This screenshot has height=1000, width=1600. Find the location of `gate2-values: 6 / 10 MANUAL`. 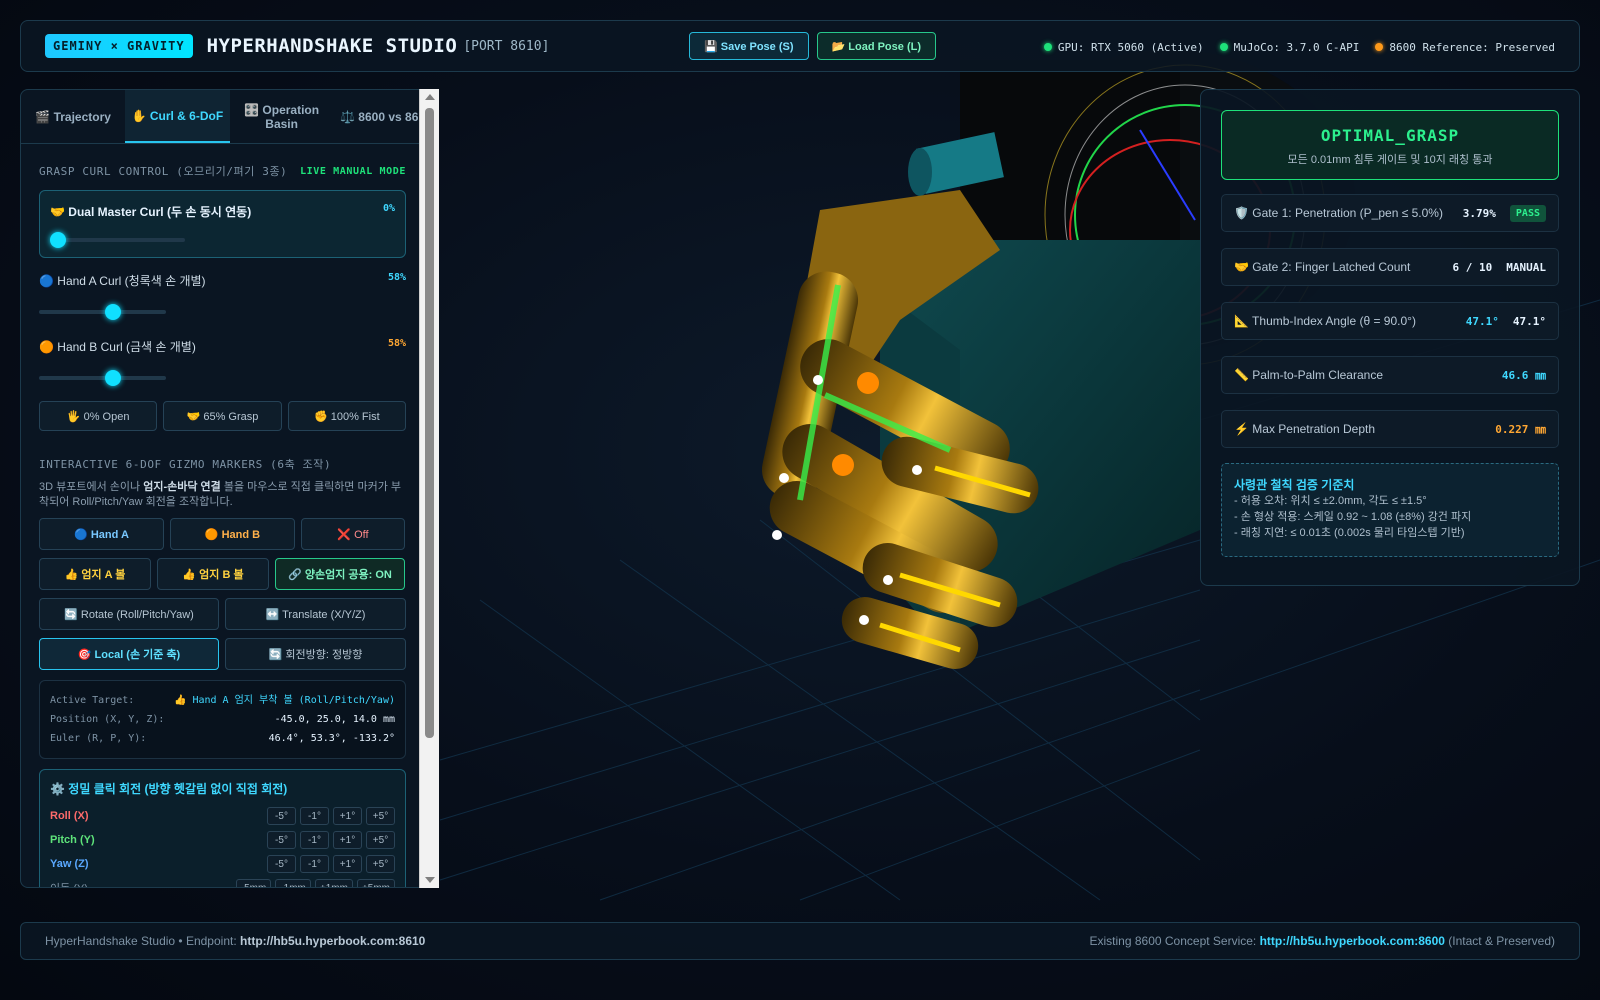

gate2-values: 6 / 10 MANUAL is located at coordinates (1500, 267).